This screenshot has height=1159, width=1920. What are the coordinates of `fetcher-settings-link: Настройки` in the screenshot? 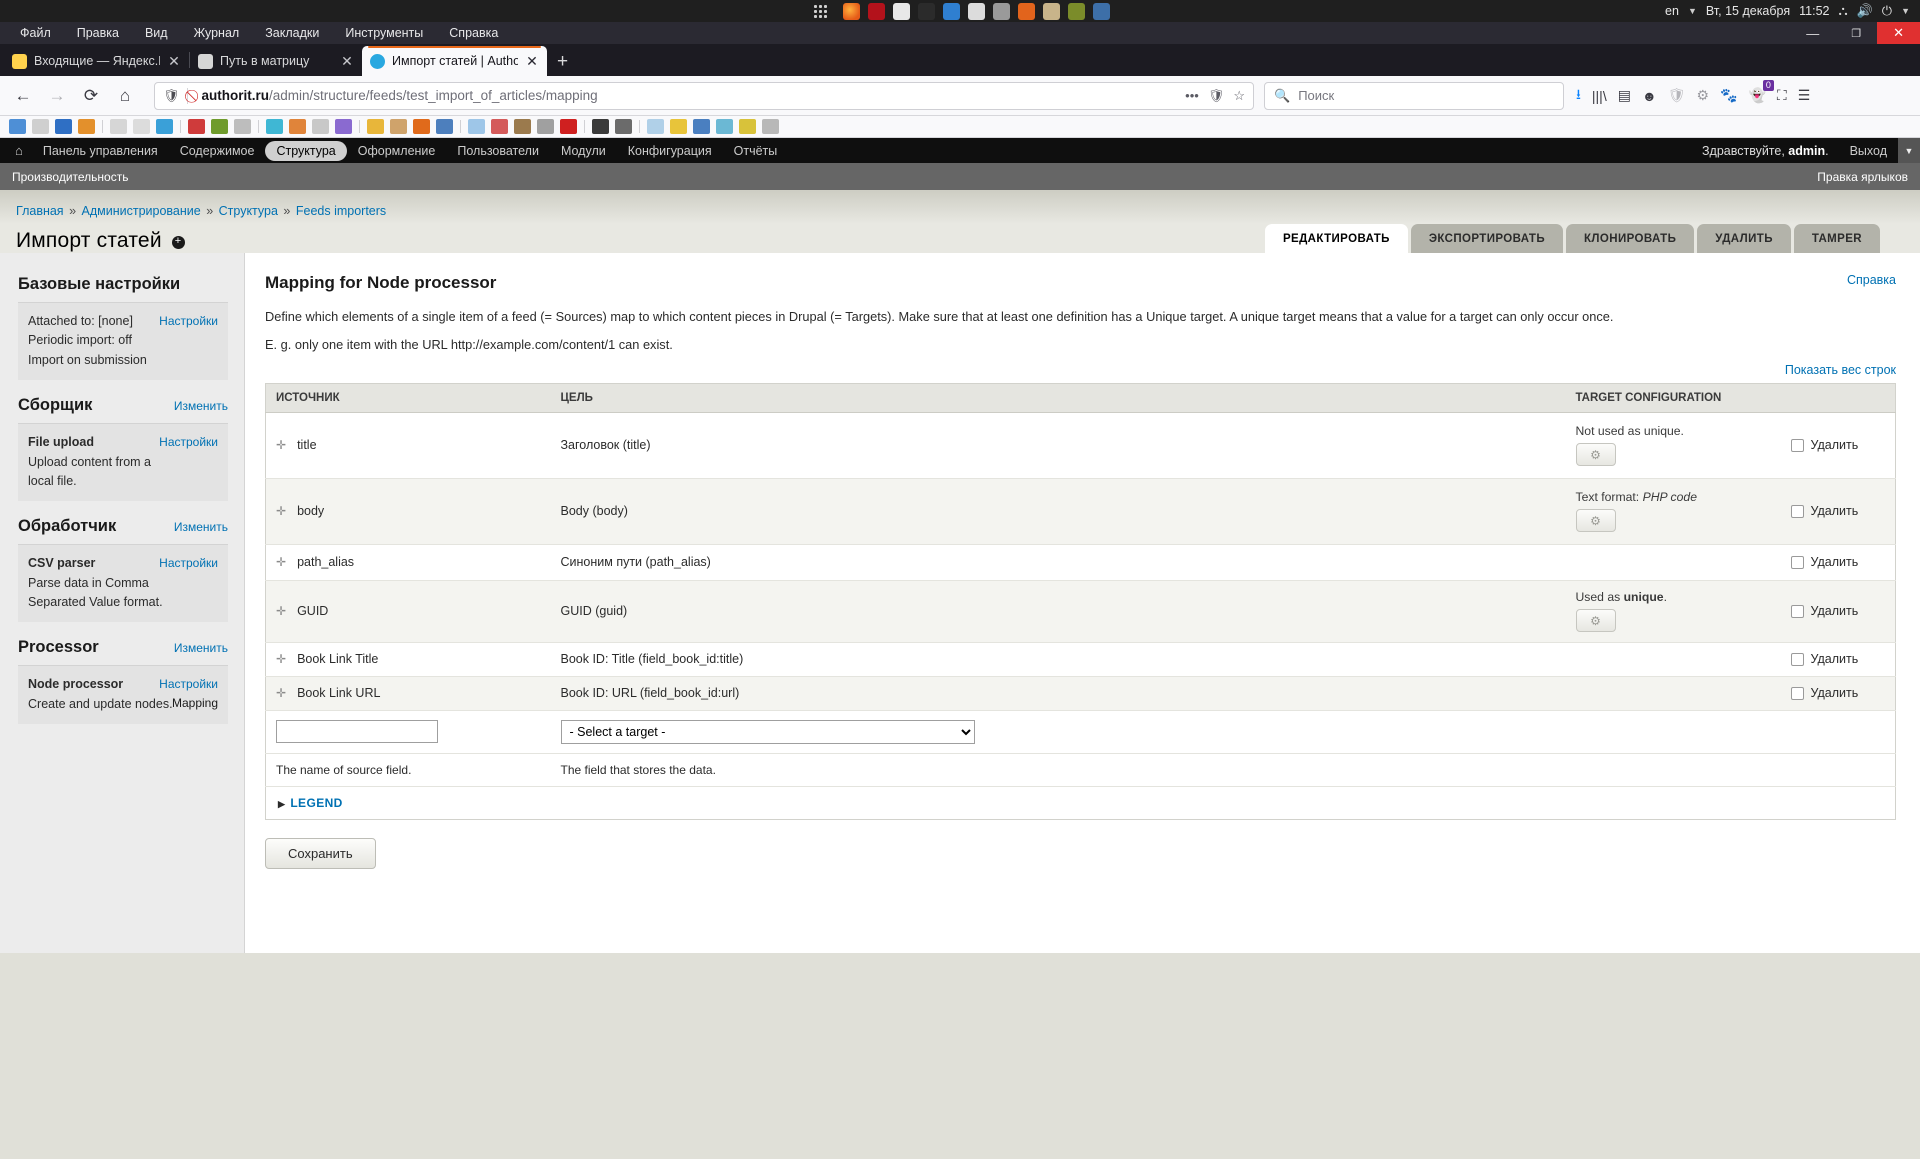 It's located at (188, 442).